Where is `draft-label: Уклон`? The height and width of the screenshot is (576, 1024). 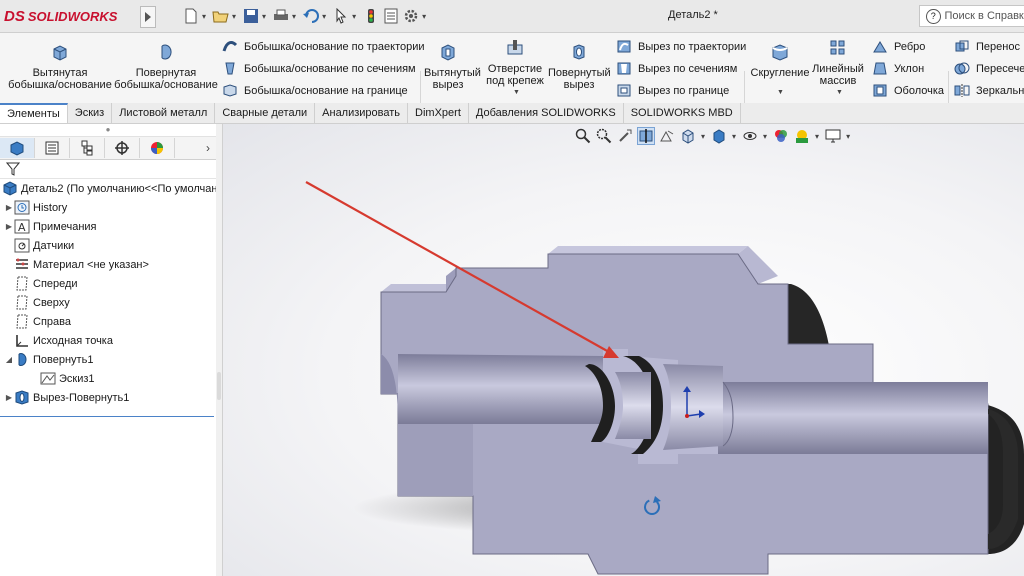
draft-label: Уклон is located at coordinates (909, 68).